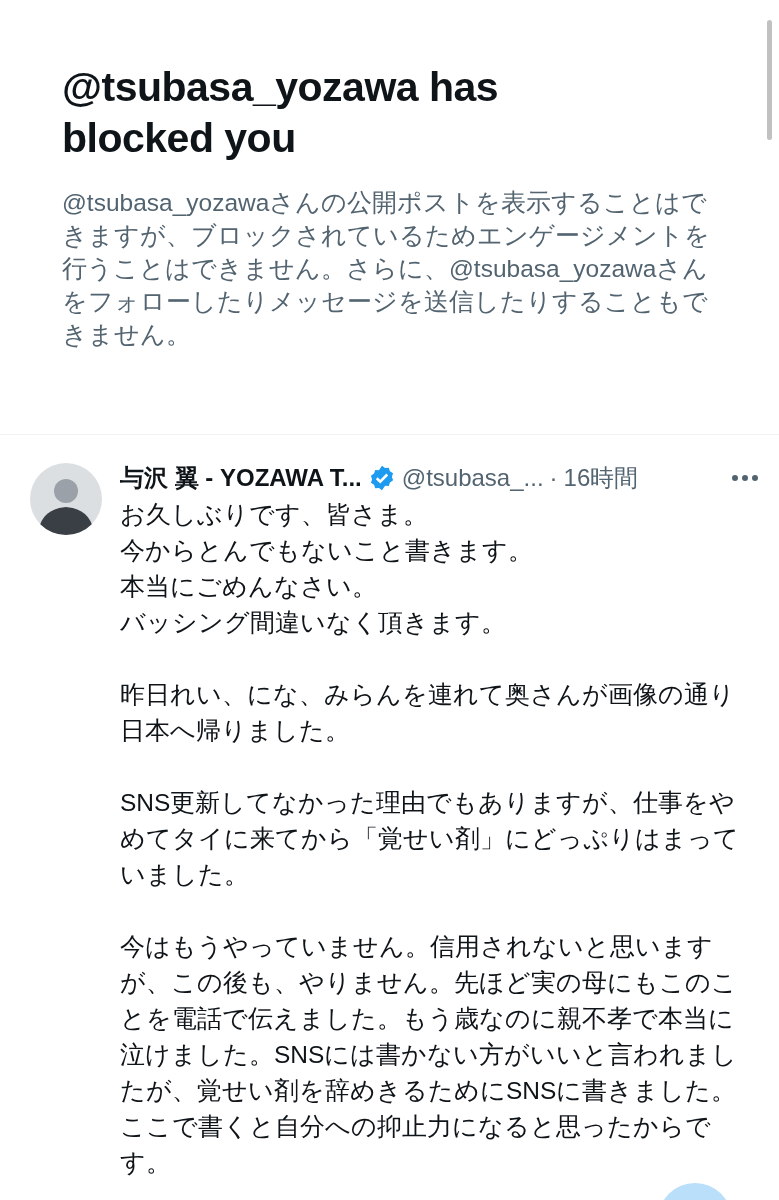  I want to click on post-text: 昨日れい、にな、みらんを連れて奥さんが画像の通り日本へ帰りました。, so click(428, 713).